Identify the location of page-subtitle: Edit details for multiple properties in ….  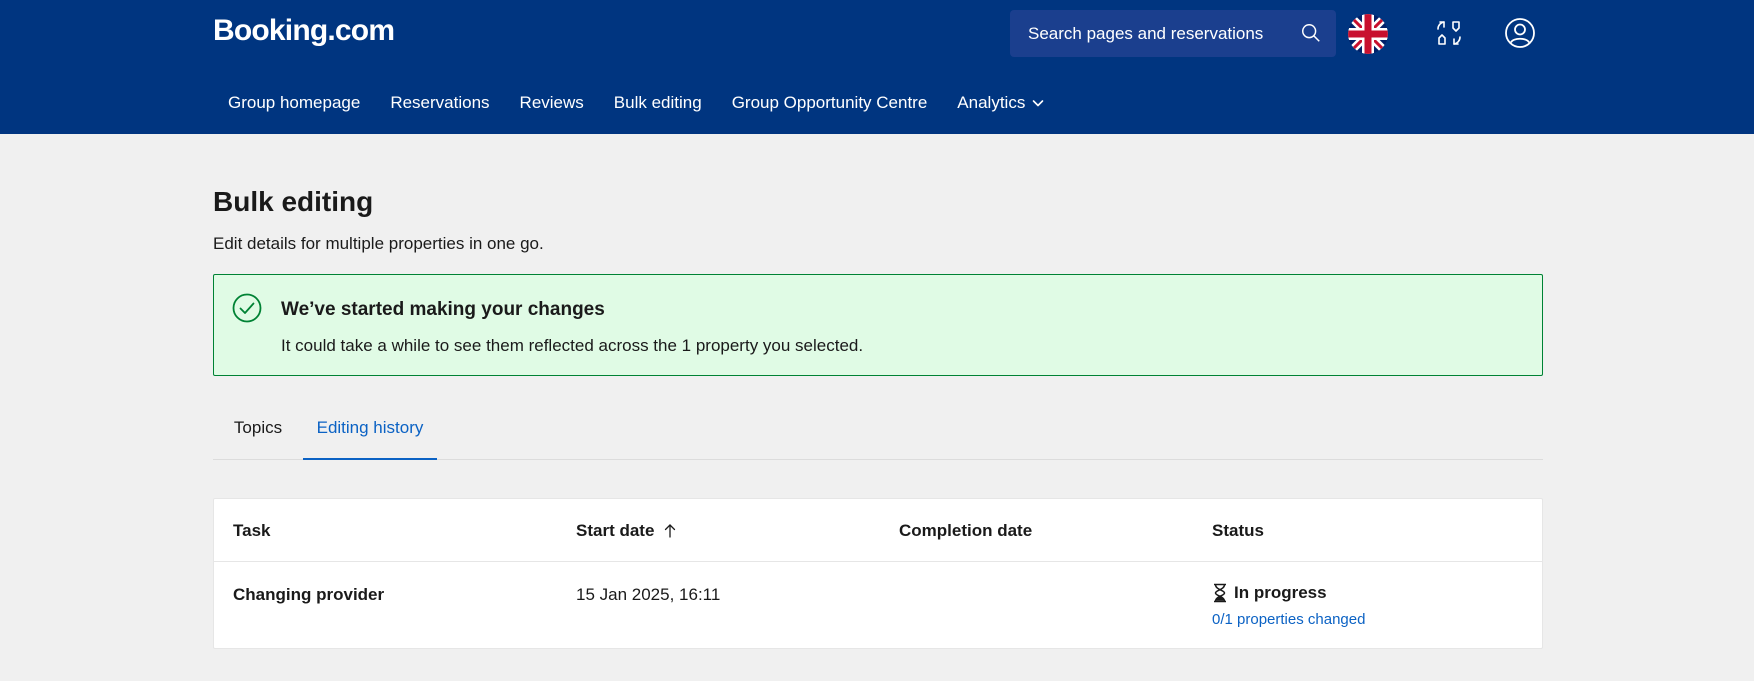
(378, 243).